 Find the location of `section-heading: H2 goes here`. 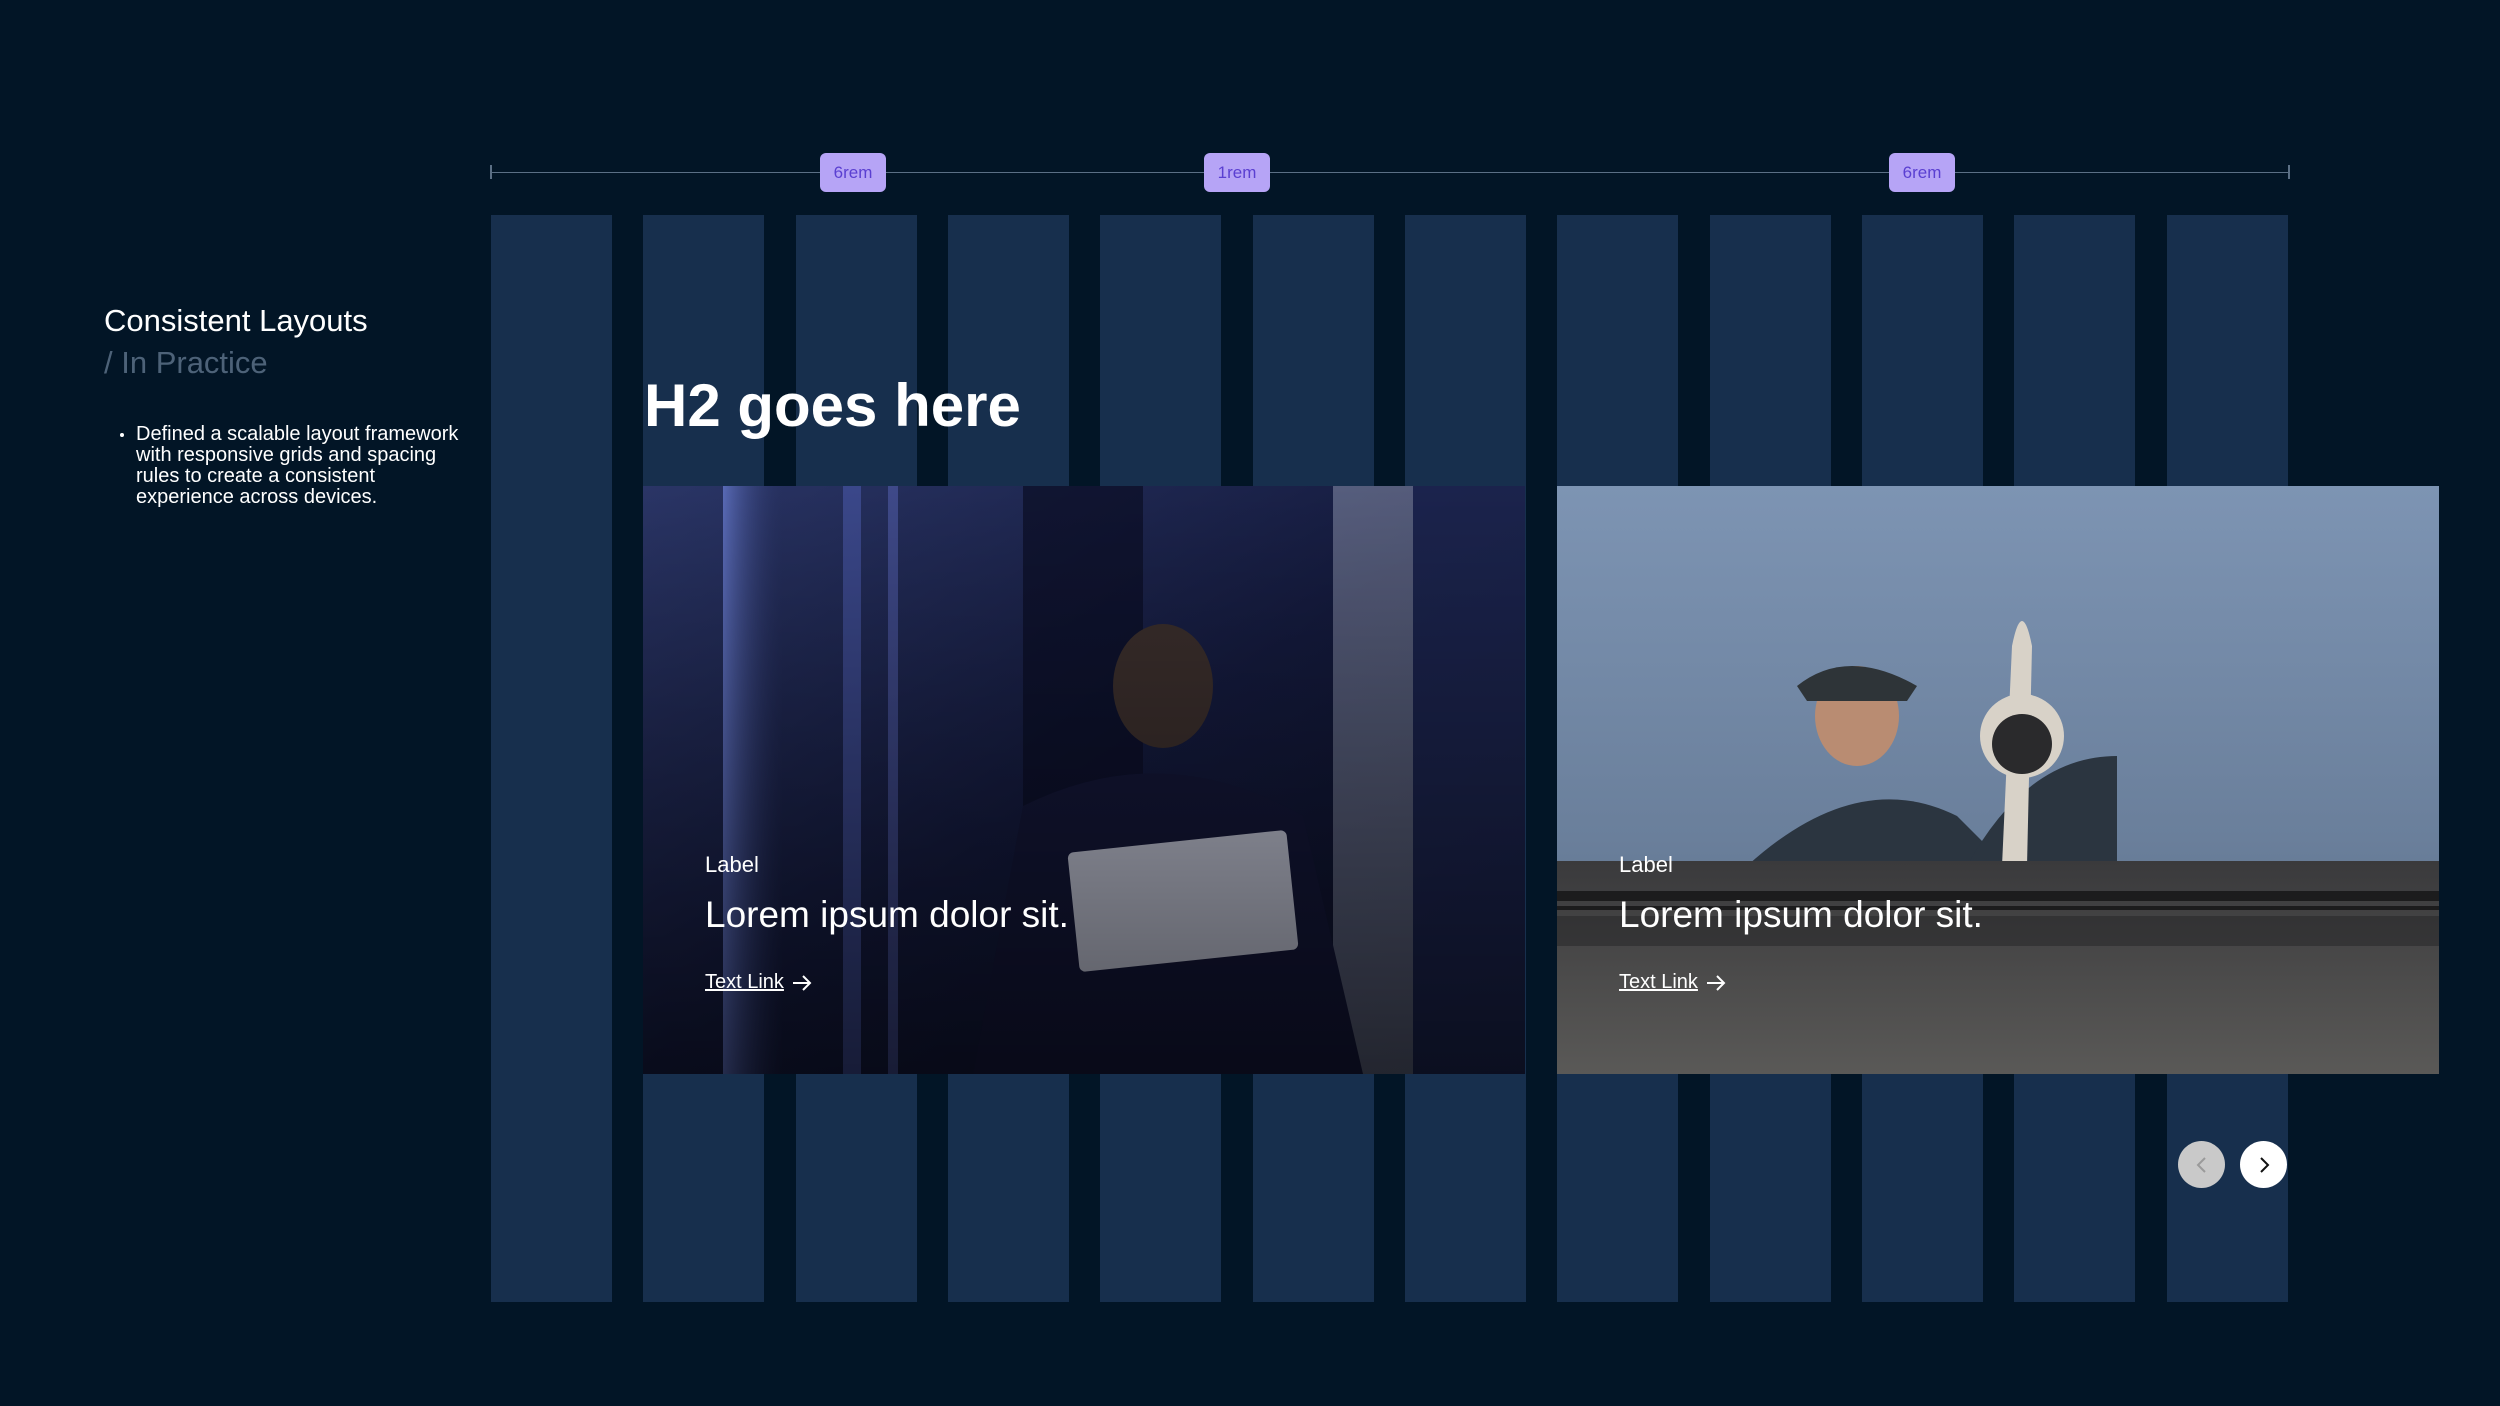

section-heading: H2 goes here is located at coordinates (832, 405).